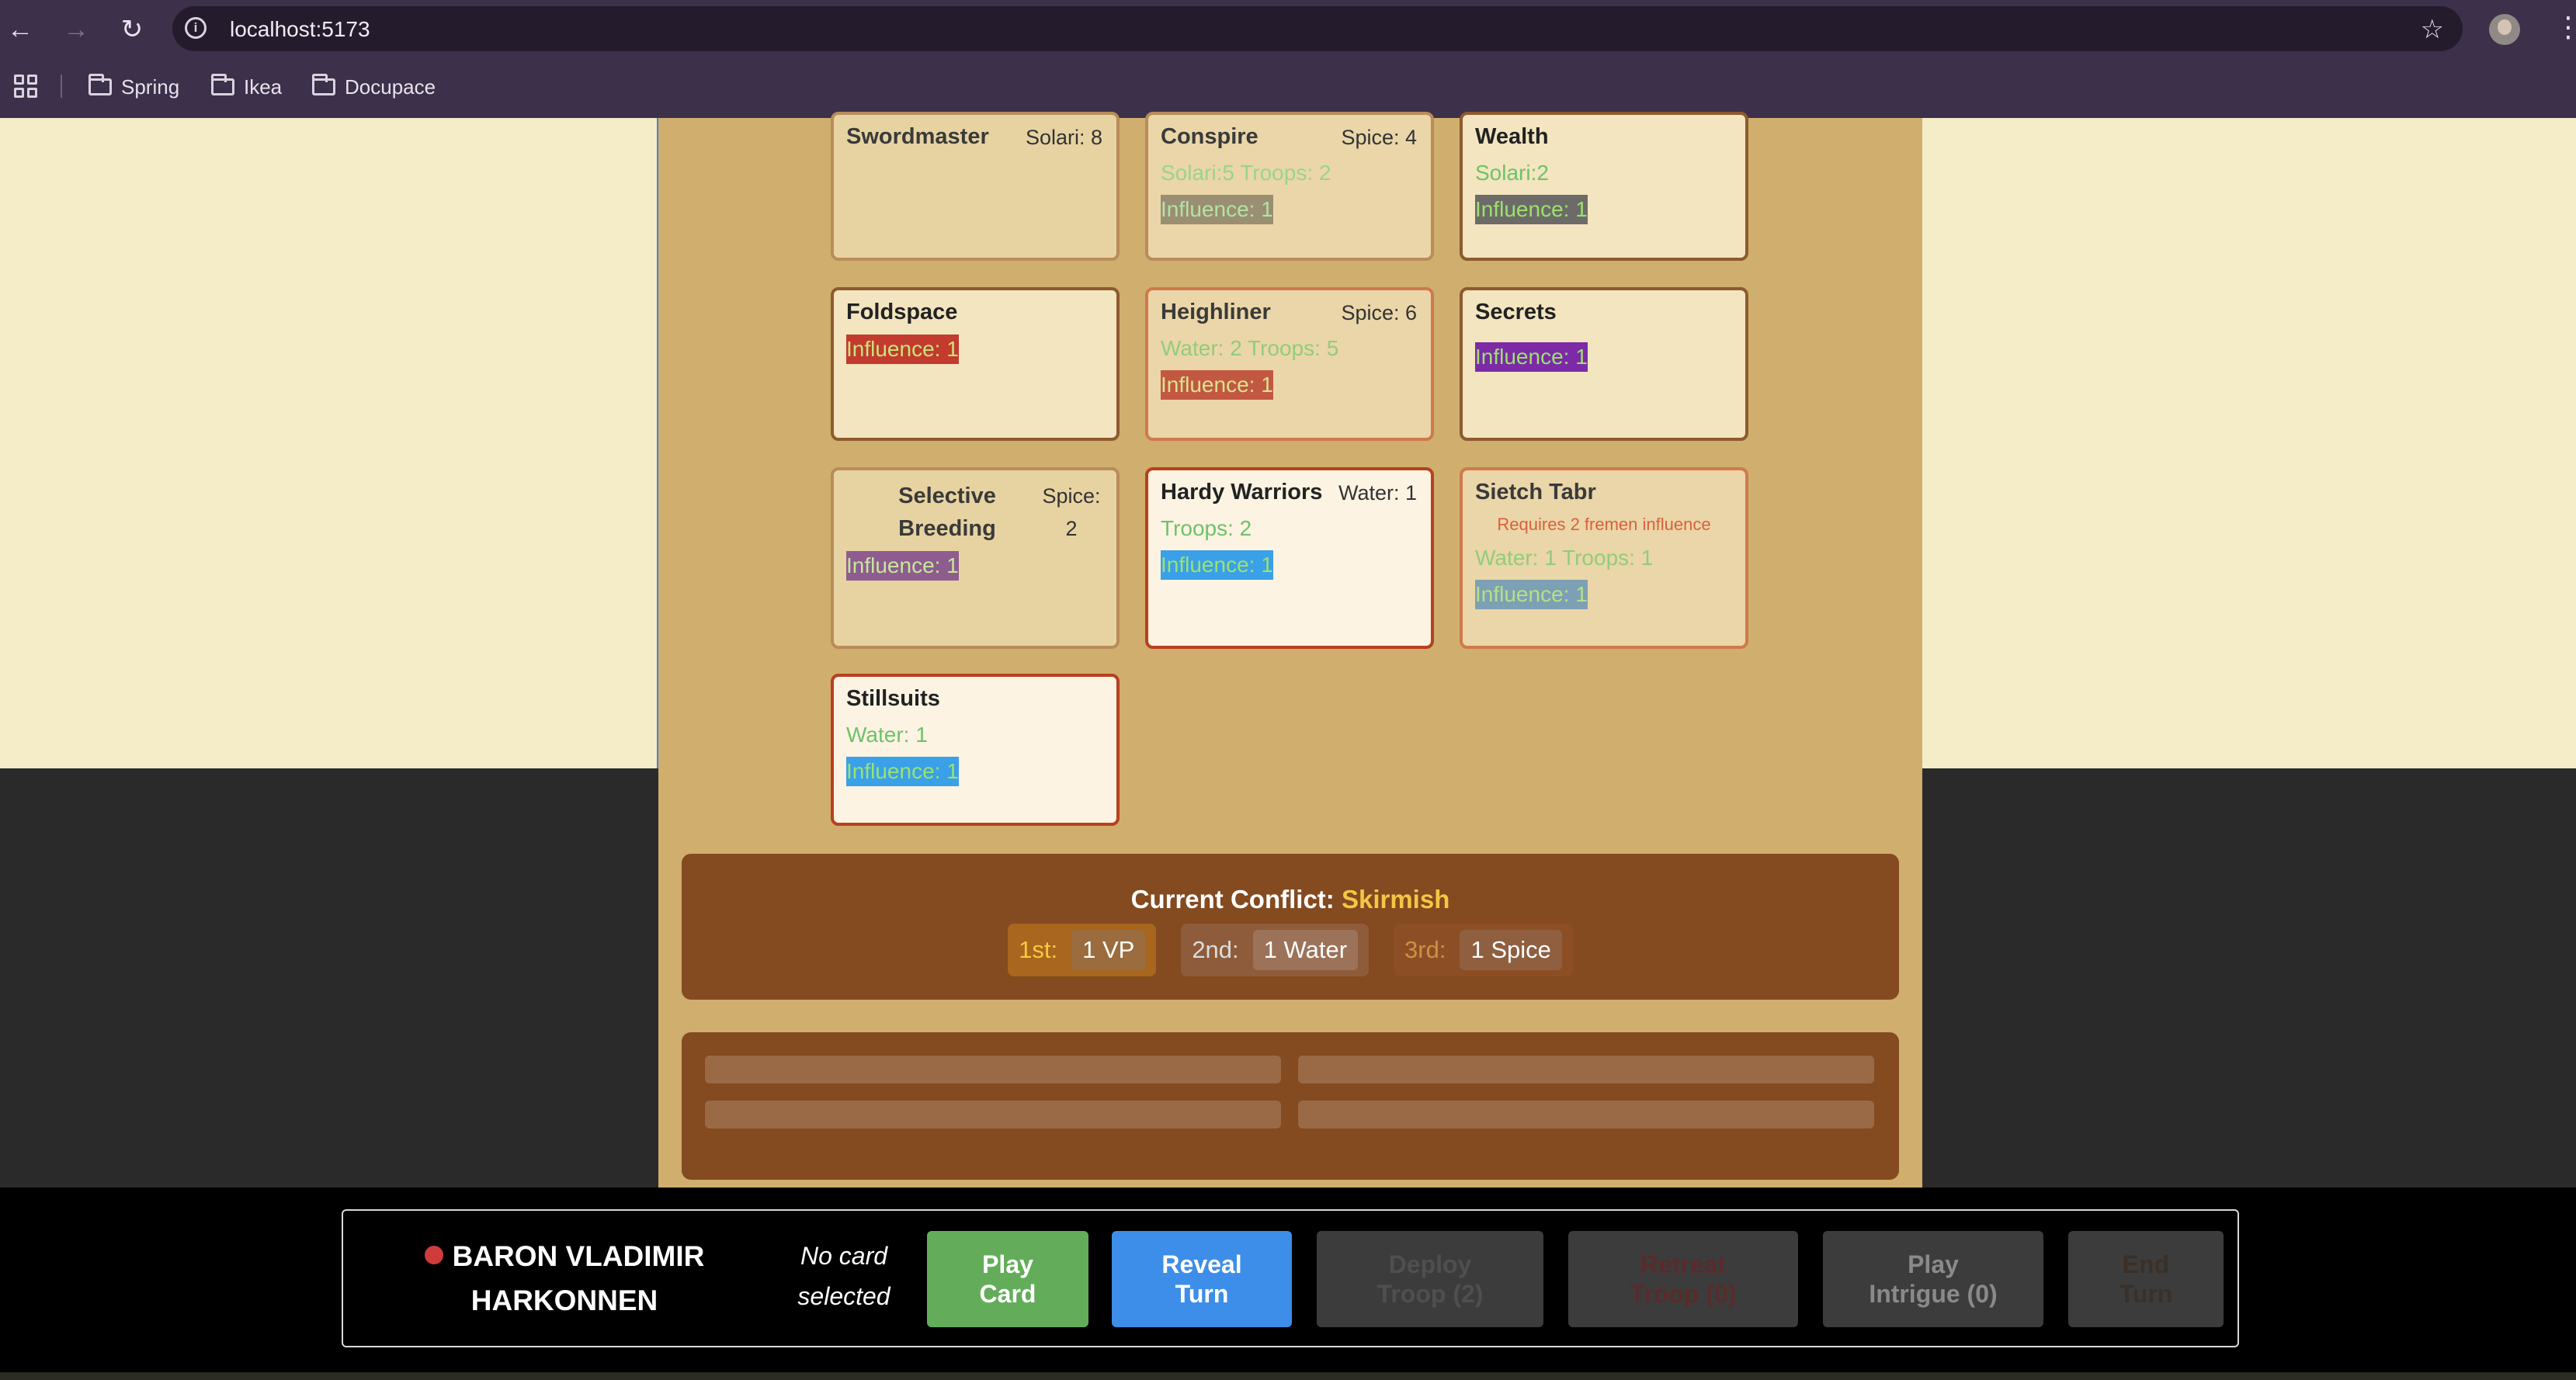 The width and height of the screenshot is (2576, 1380). What do you see at coordinates (2565, 27) in the screenshot?
I see `browser-menu-icon: ⋮` at bounding box center [2565, 27].